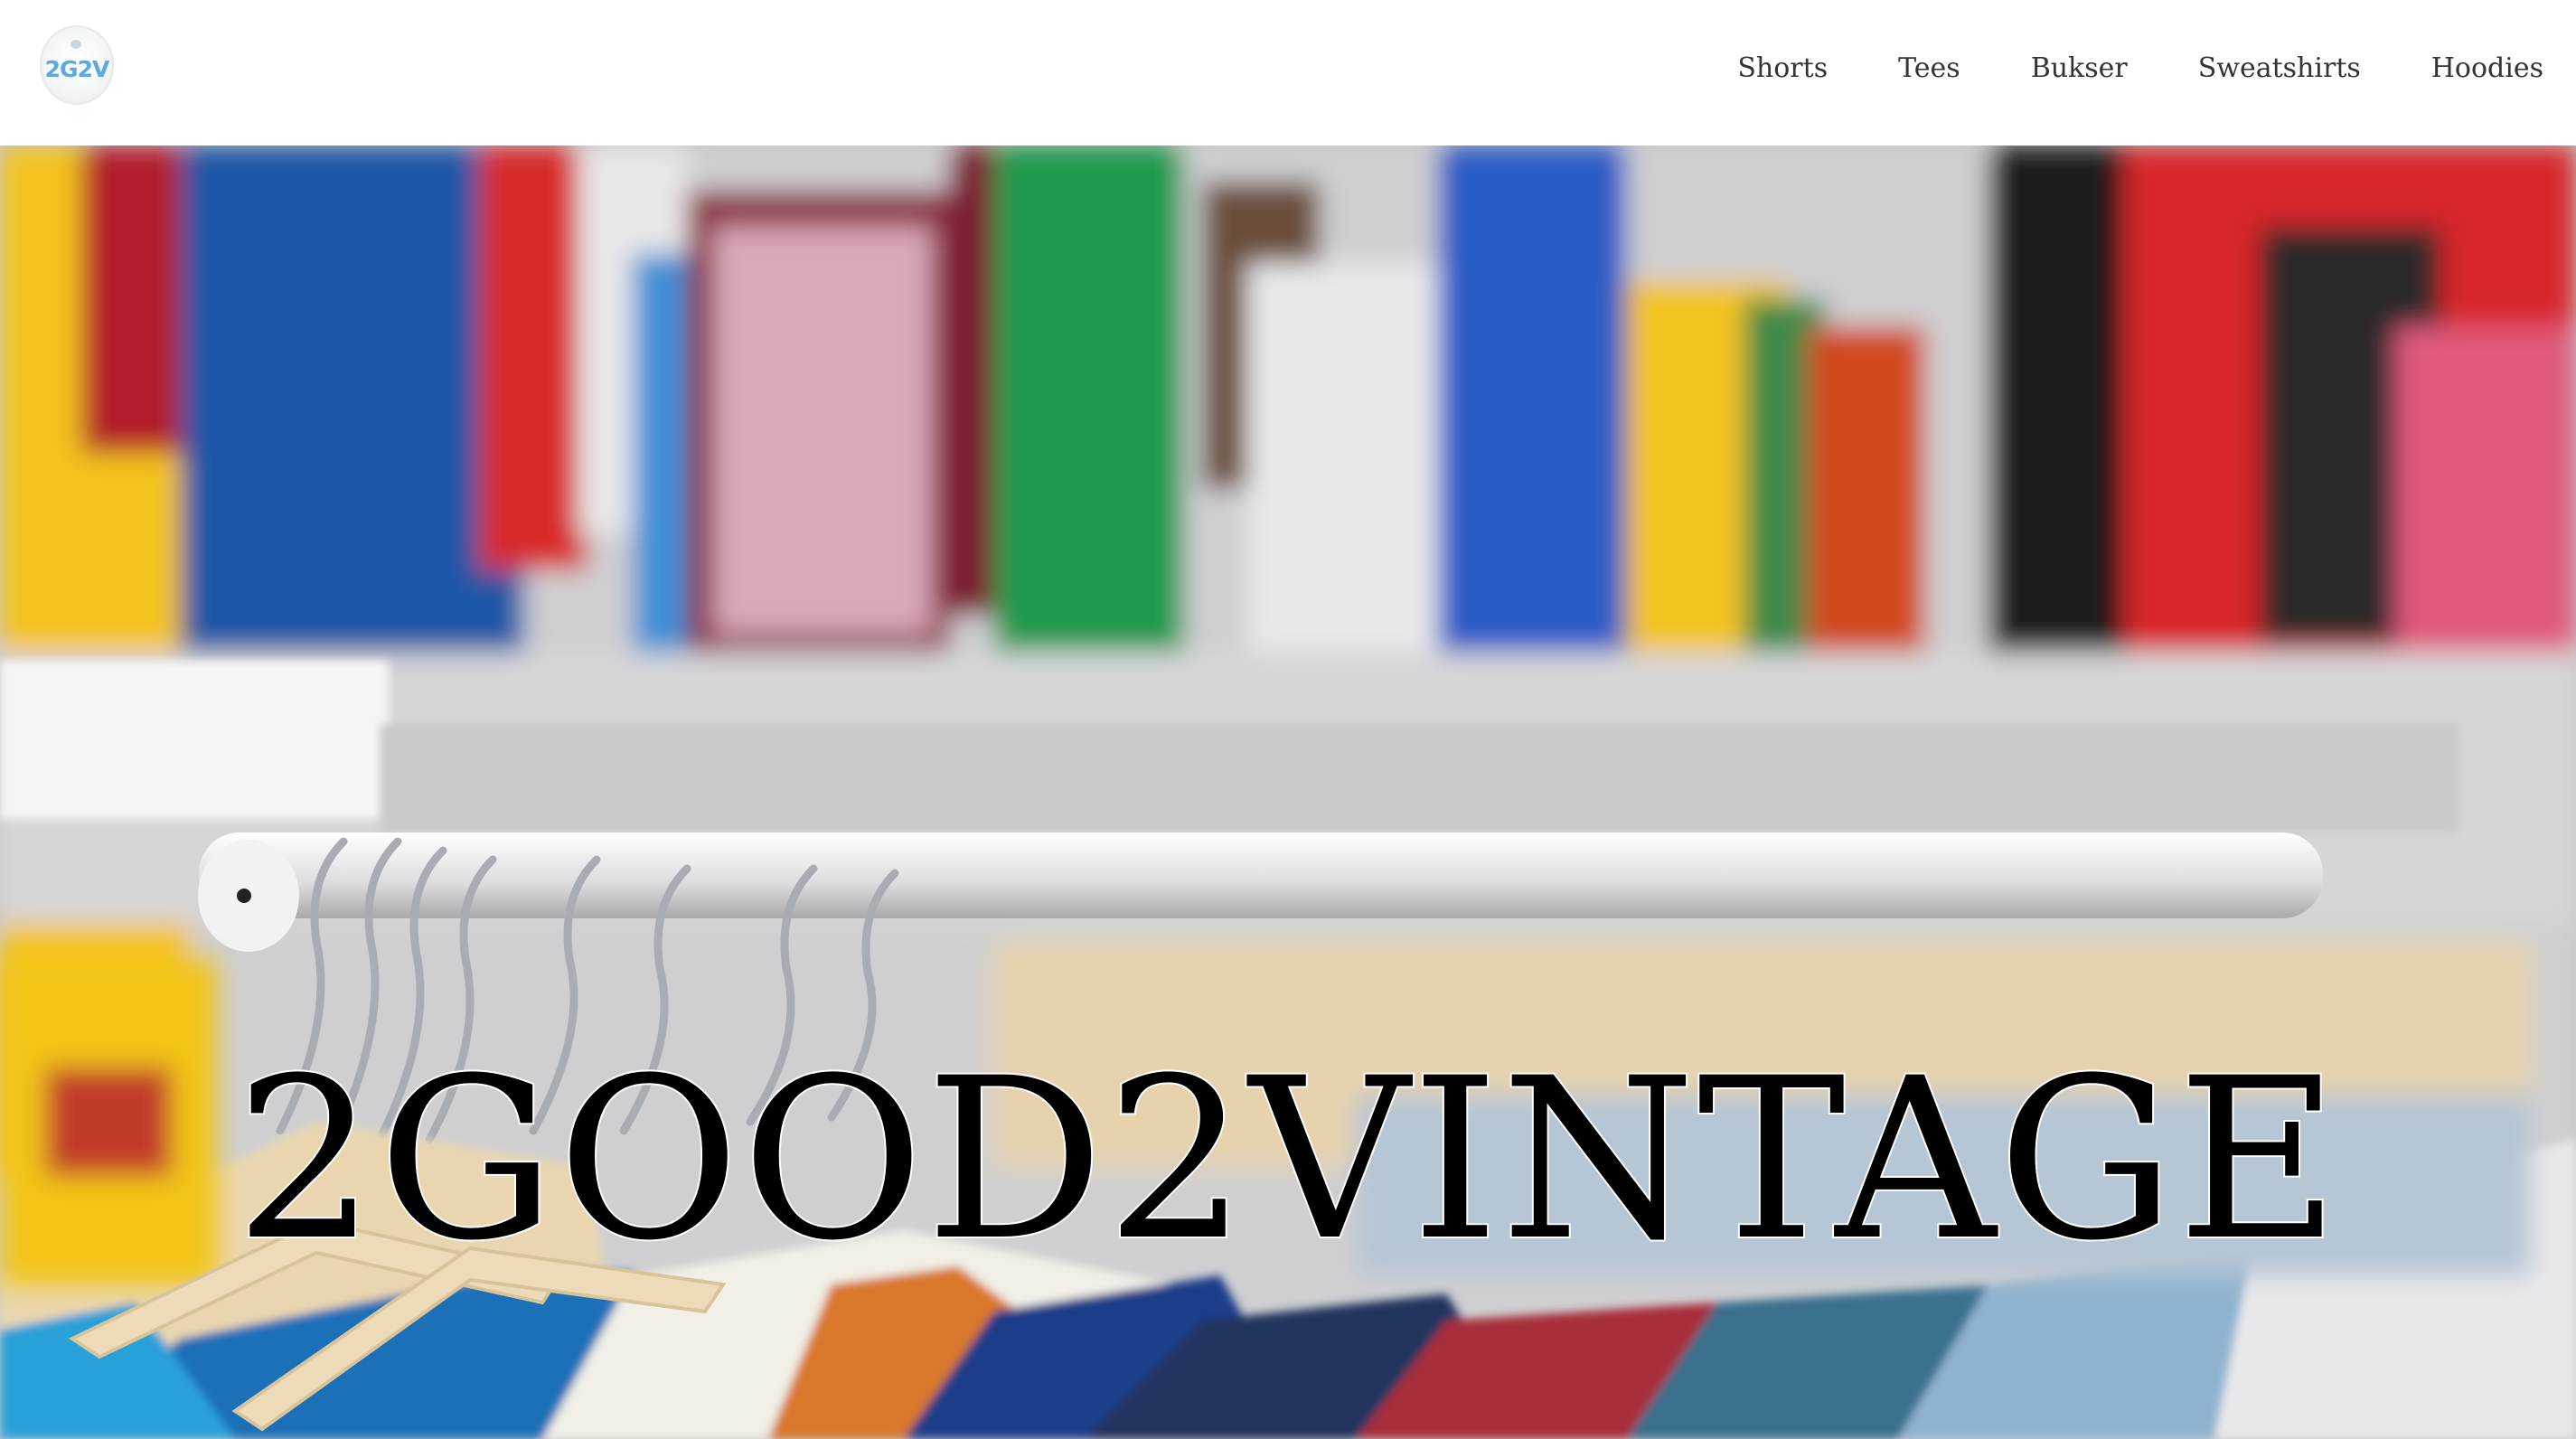  I want to click on 2g2v-logo-icon: 2G2V, so click(77, 65).